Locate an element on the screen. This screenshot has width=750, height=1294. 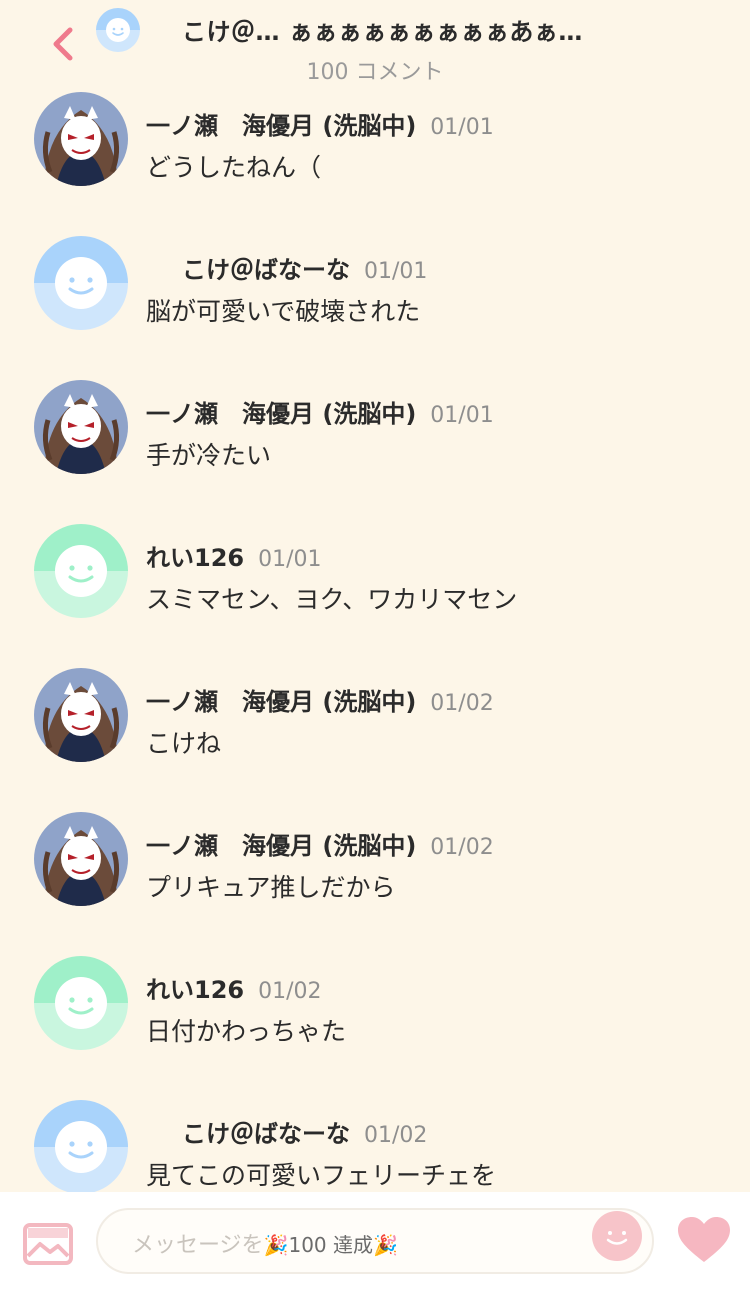
input-placeholder: メッセージを🎉100 達成🎉 is located at coordinates (265, 1243).